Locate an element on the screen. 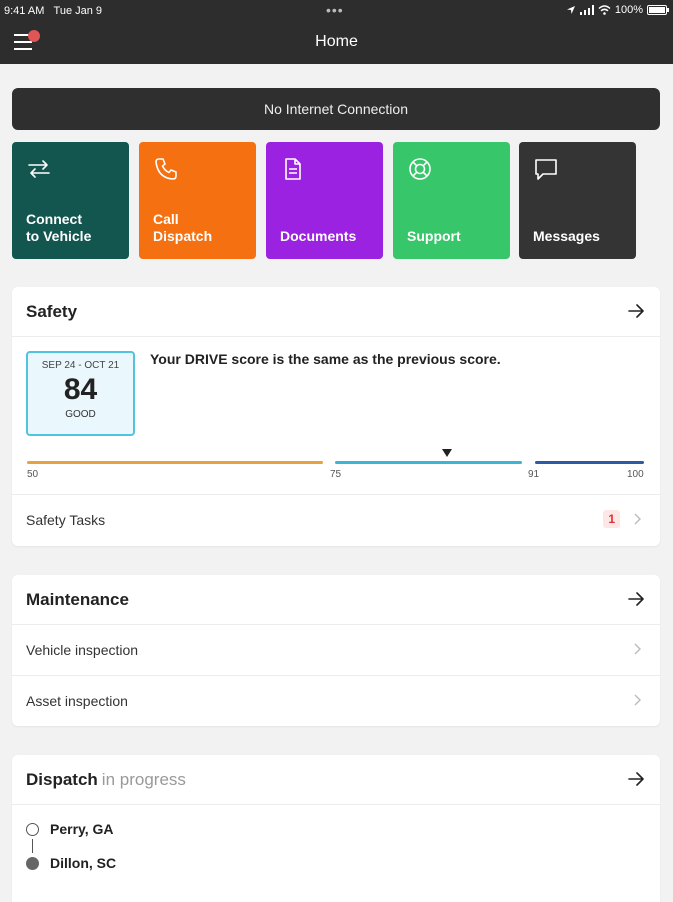 This screenshot has width=673, height=902. tile-label: Support is located at coordinates (434, 236).